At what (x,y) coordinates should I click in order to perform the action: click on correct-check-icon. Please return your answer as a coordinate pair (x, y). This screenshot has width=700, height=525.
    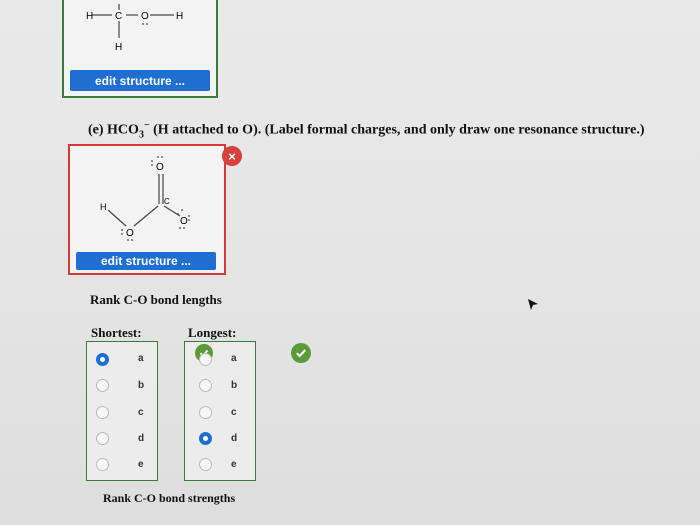
    Looking at the image, I should click on (301, 353).